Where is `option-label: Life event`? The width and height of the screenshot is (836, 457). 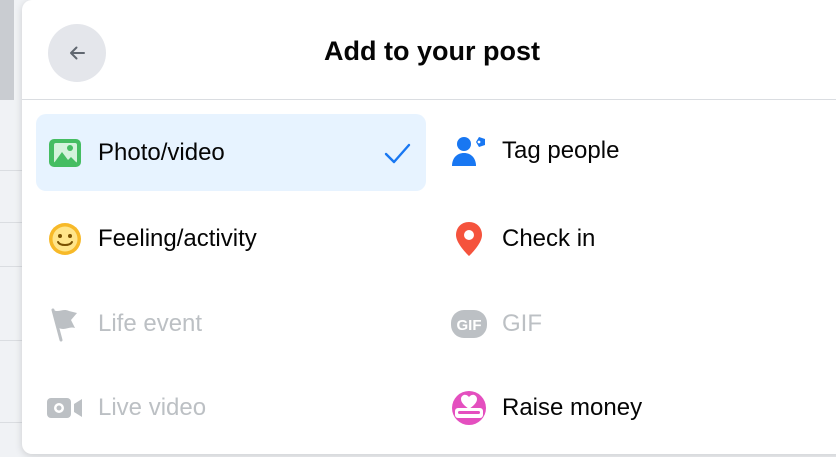
option-label: Life event is located at coordinates (150, 323).